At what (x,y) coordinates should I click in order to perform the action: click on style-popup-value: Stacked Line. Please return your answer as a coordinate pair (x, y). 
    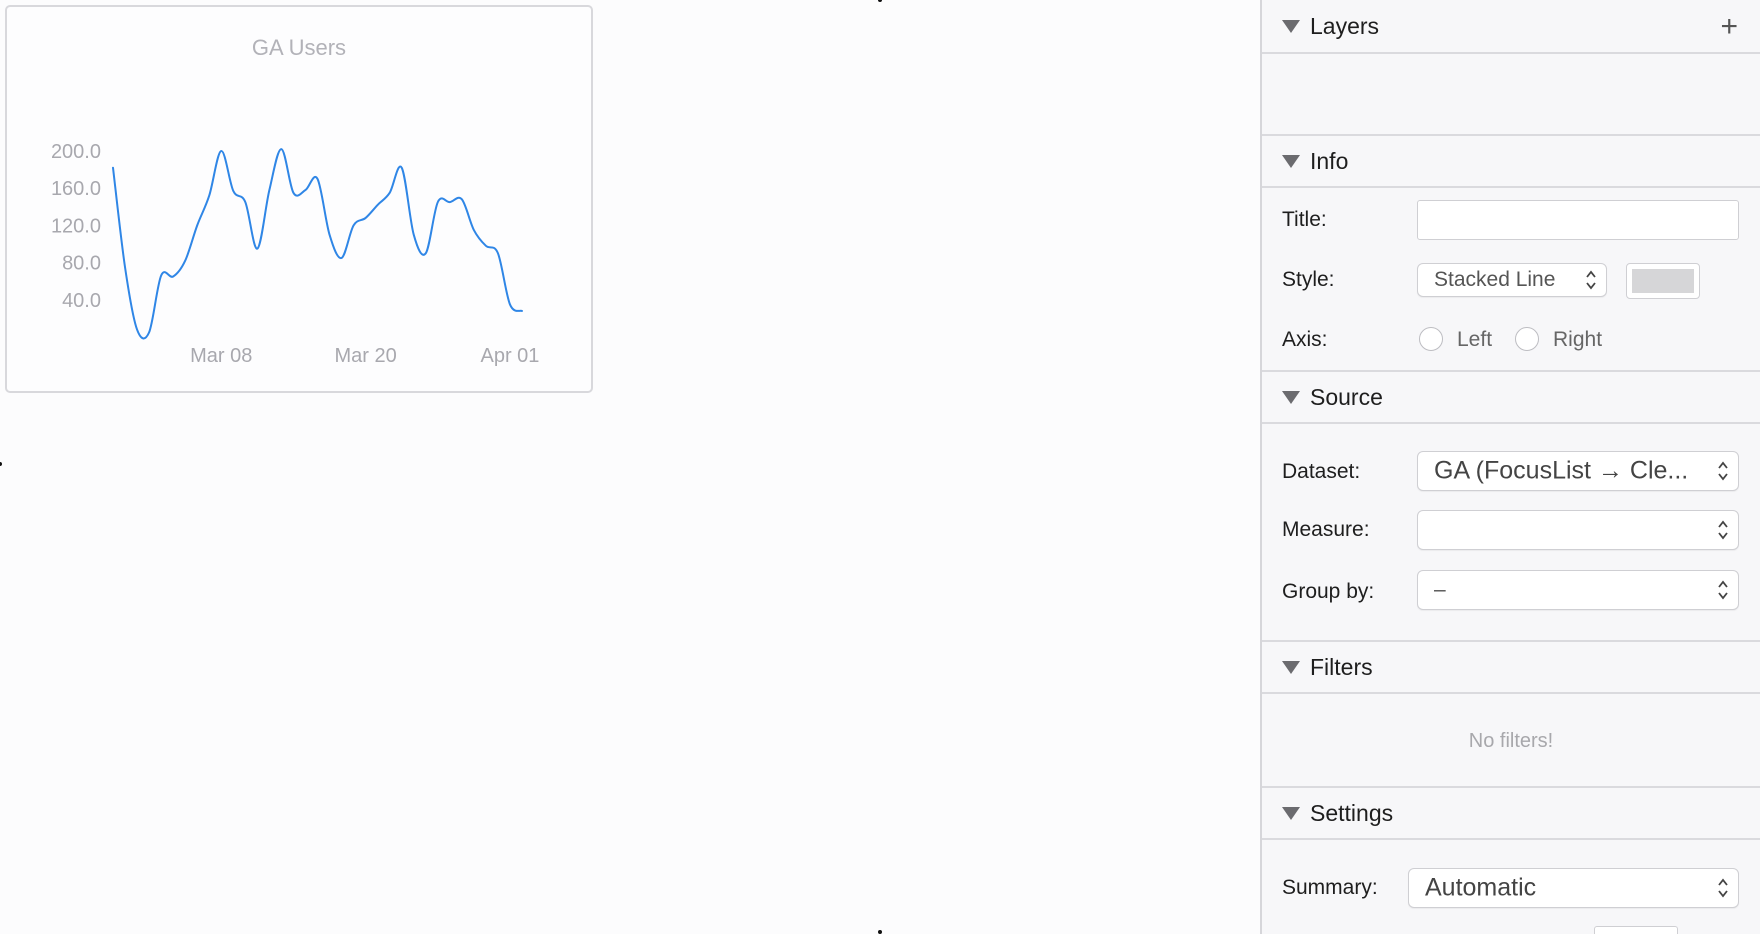
    Looking at the image, I should click on (1495, 279).